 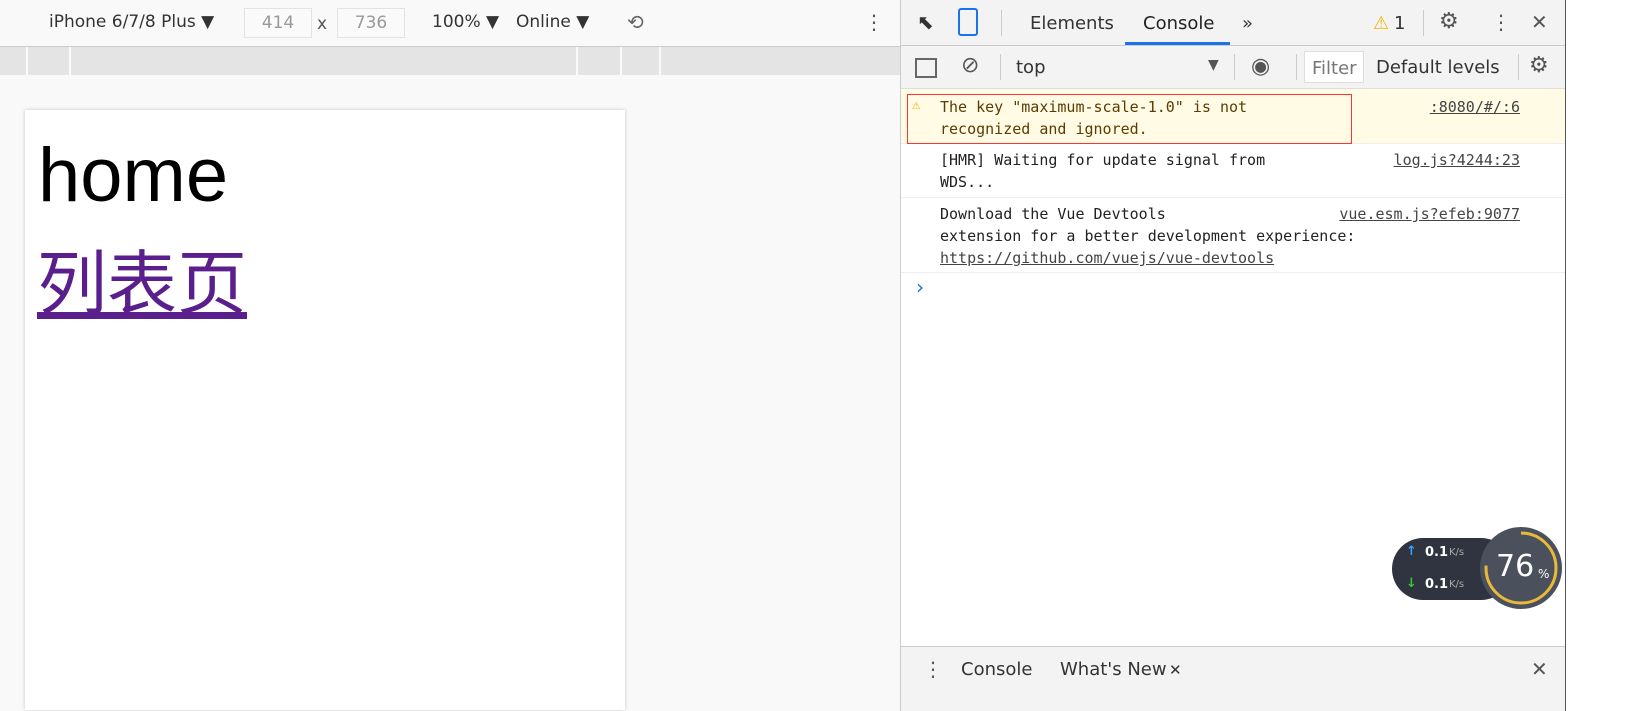 I want to click on device-label: iPhone 6/7/8 Plus, so click(x=122, y=22).